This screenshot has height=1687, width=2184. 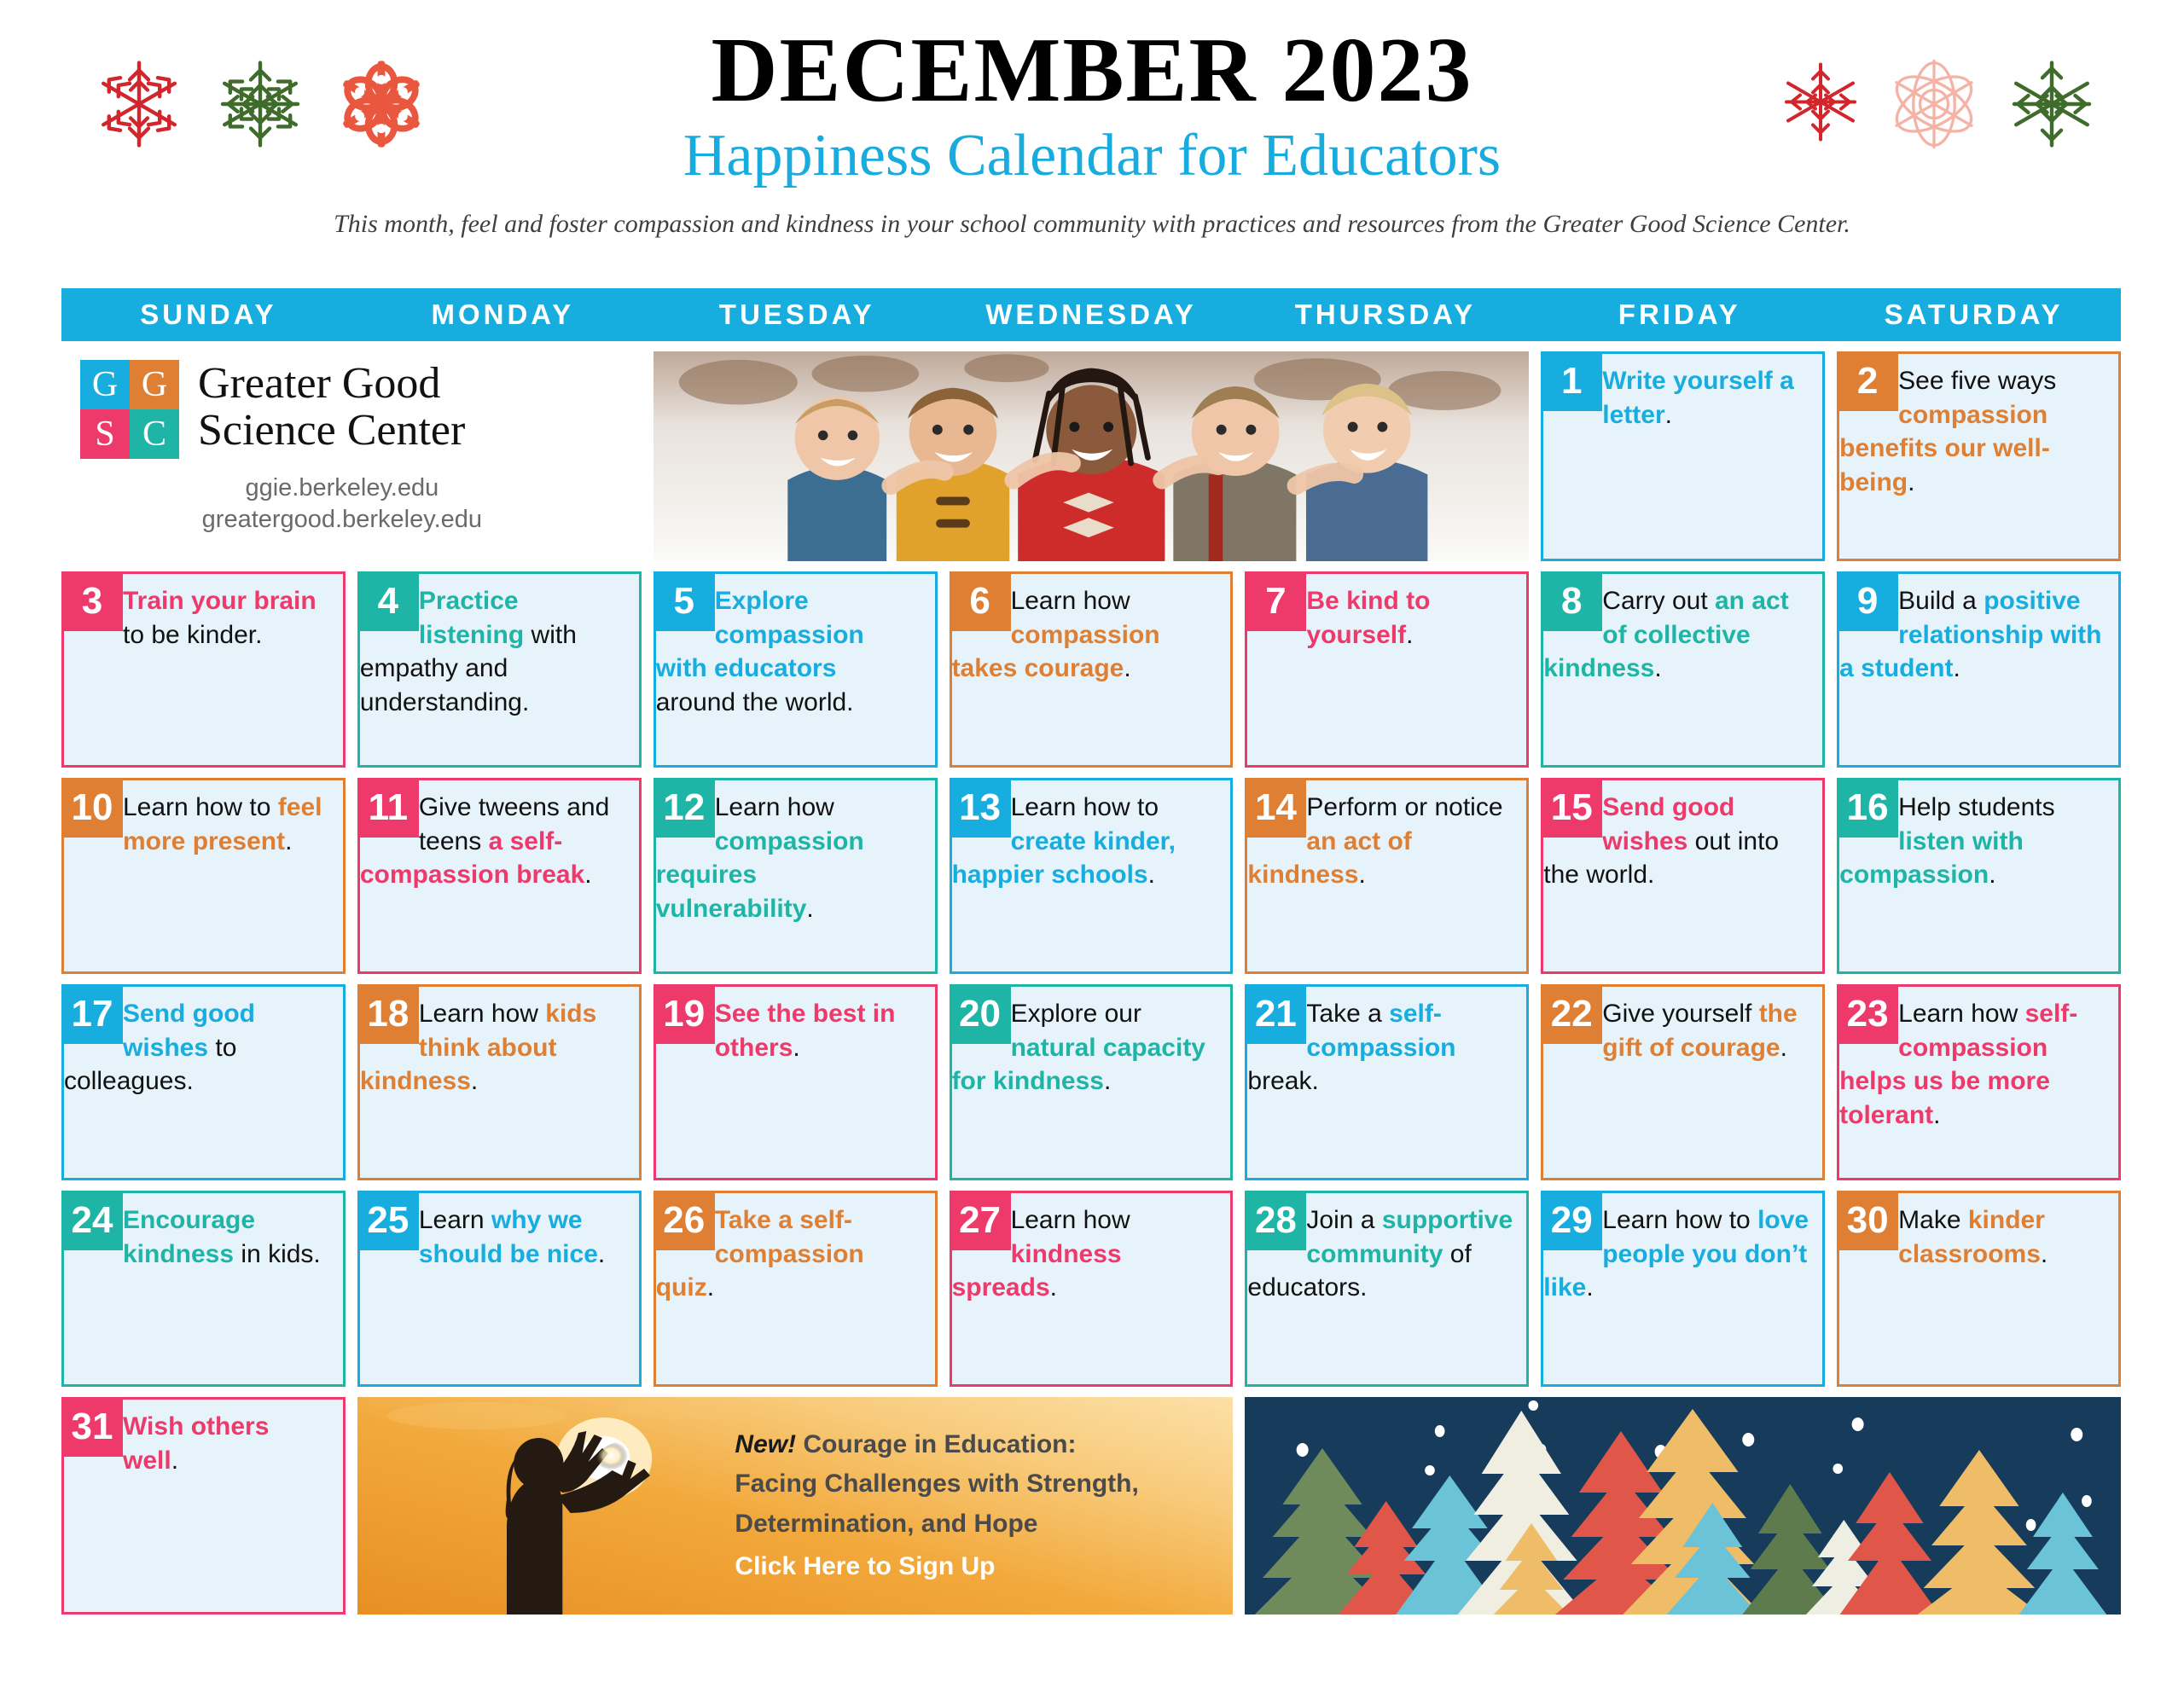 What do you see at coordinates (1572, 808) in the screenshot?
I see `day-number: 15` at bounding box center [1572, 808].